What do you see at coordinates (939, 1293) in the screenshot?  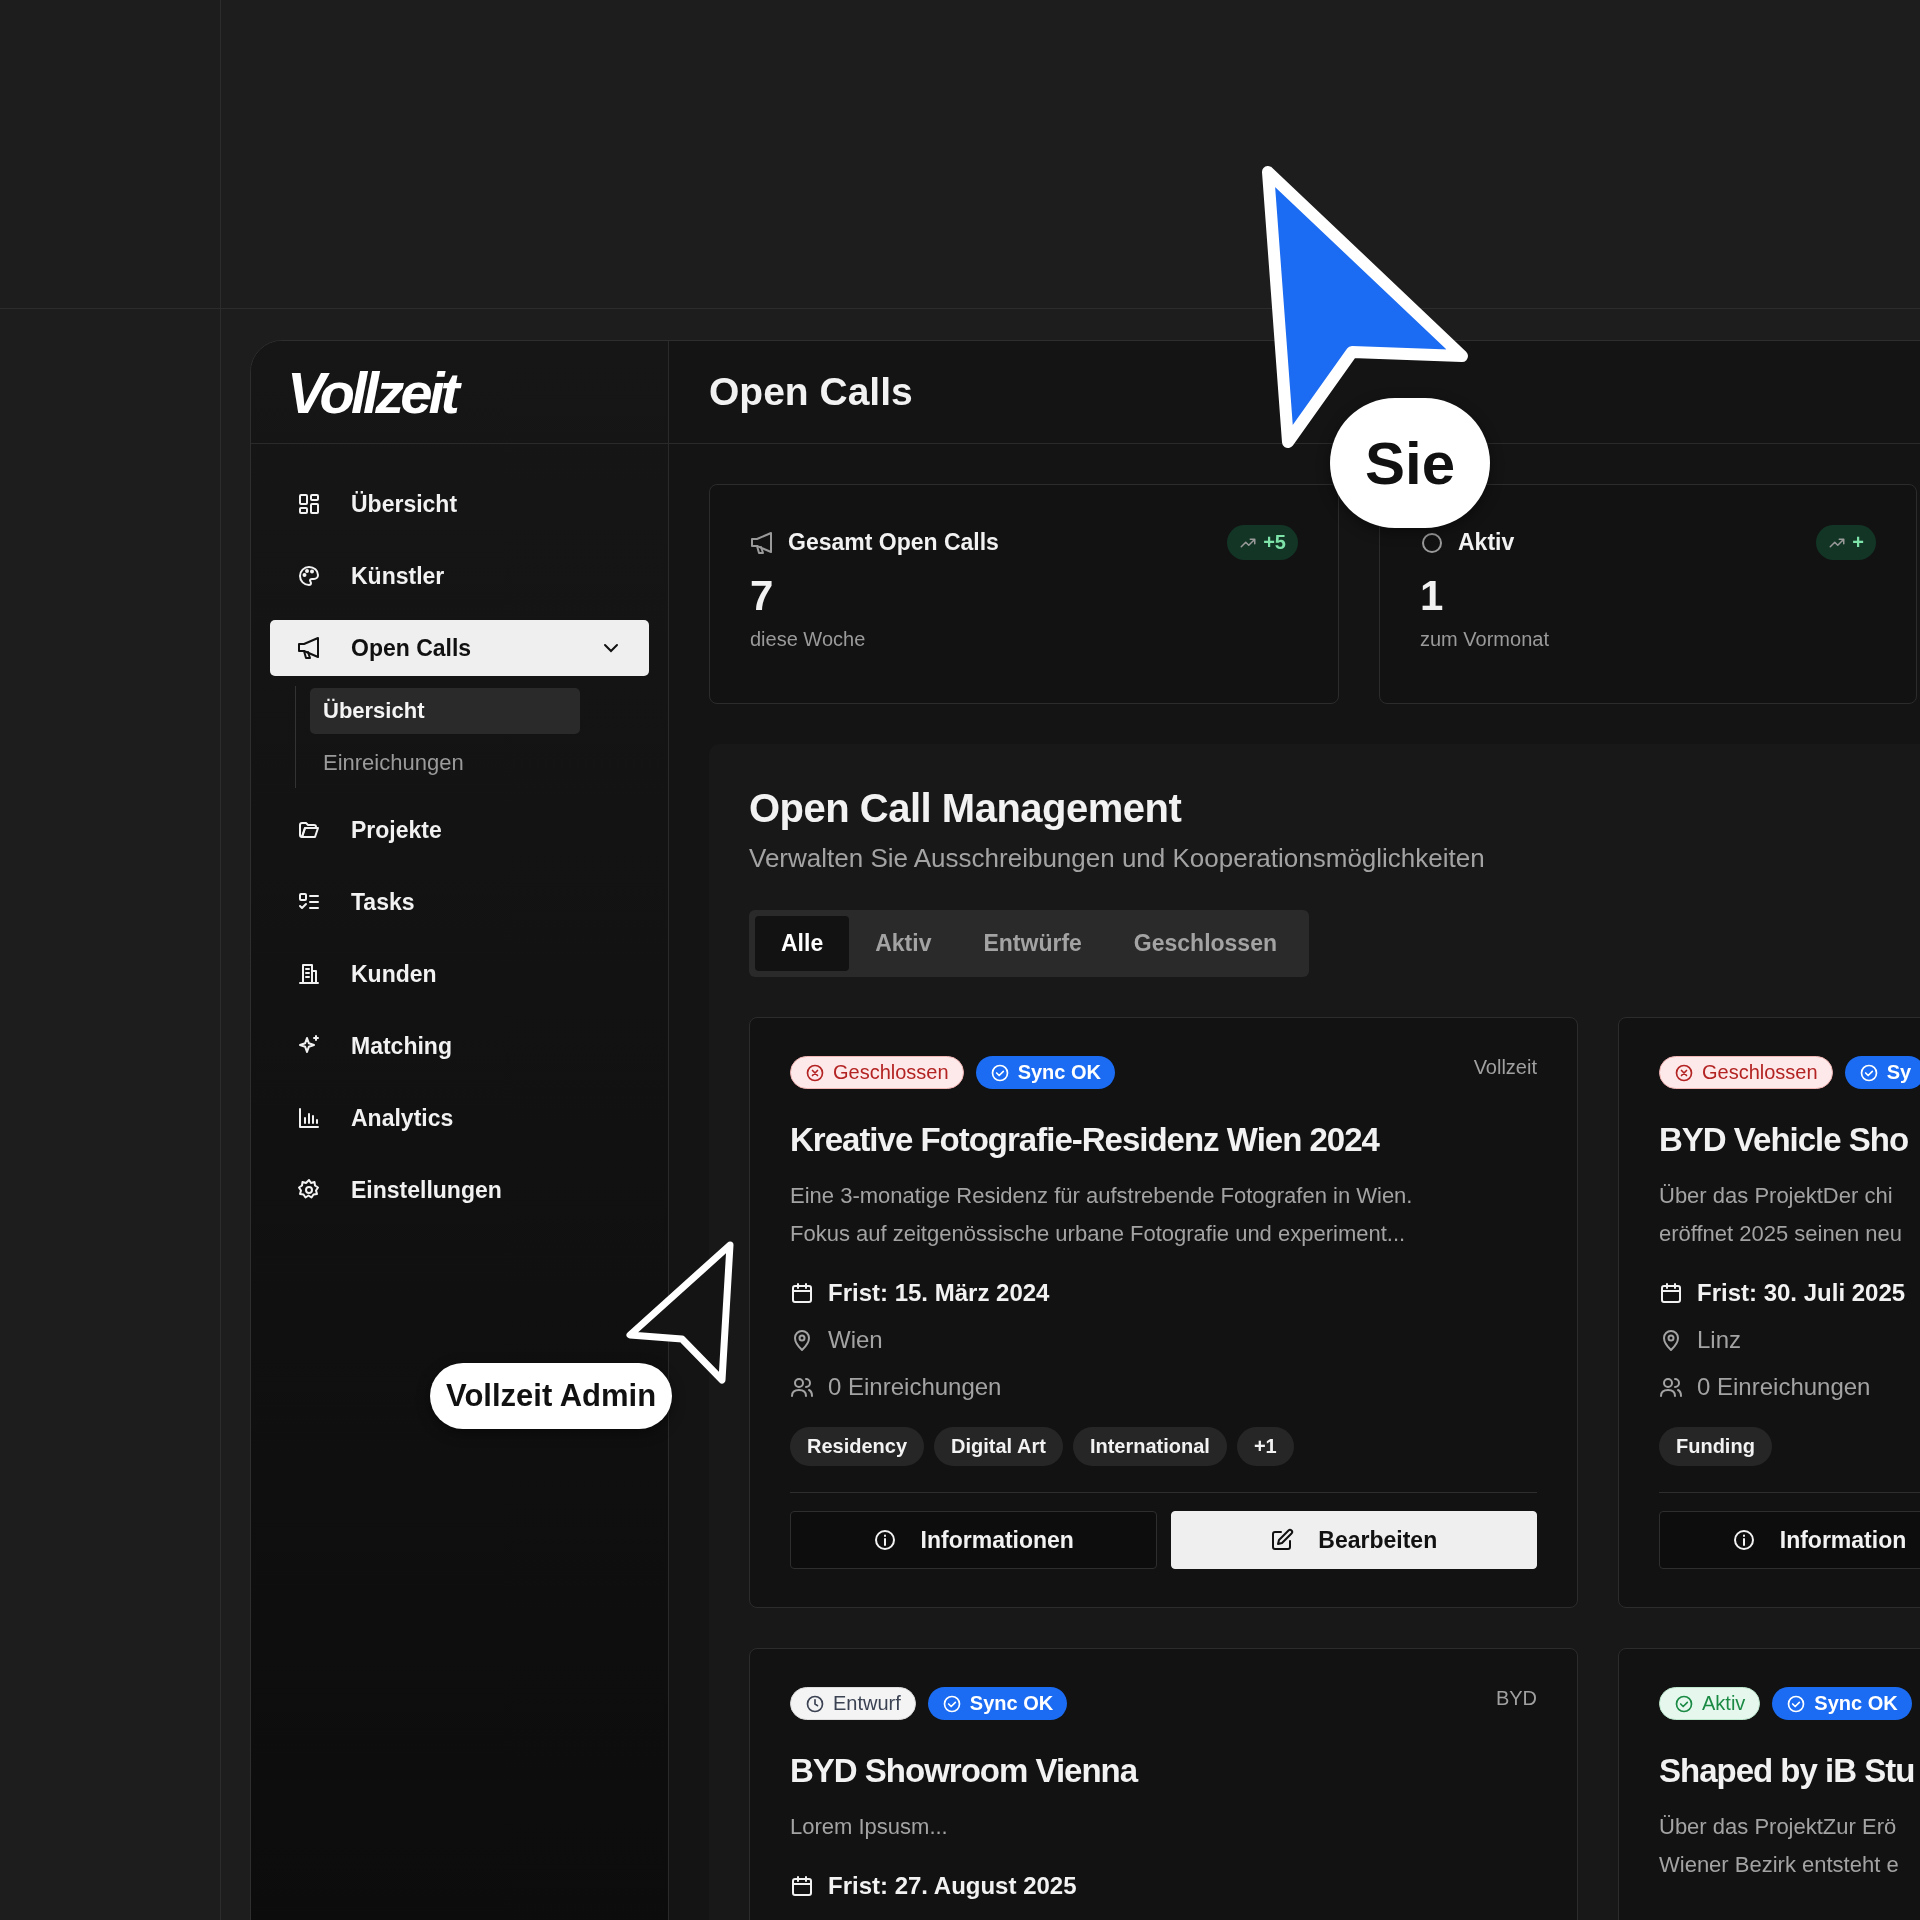 I see `deadline-text: Frist: 15. März 2024` at bounding box center [939, 1293].